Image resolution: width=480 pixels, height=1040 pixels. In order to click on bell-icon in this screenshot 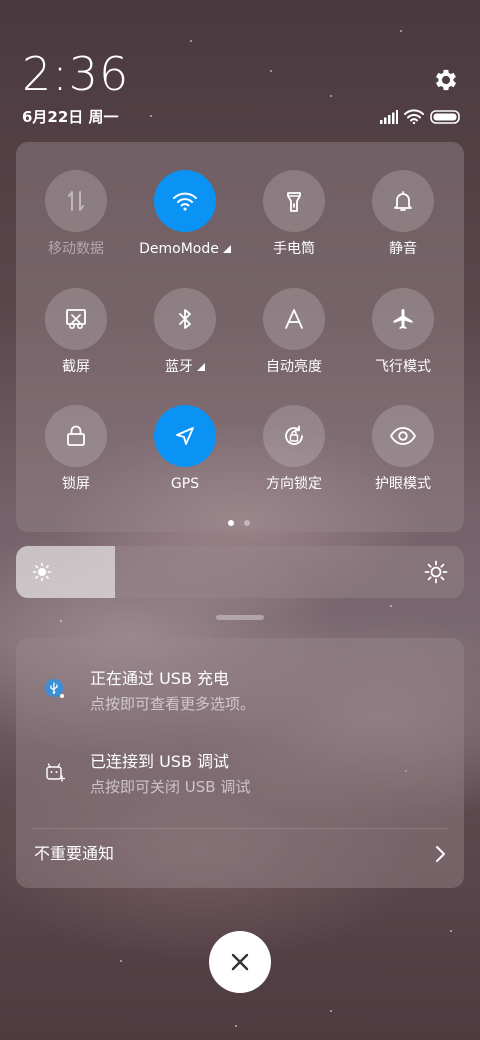, I will do `click(403, 201)`.